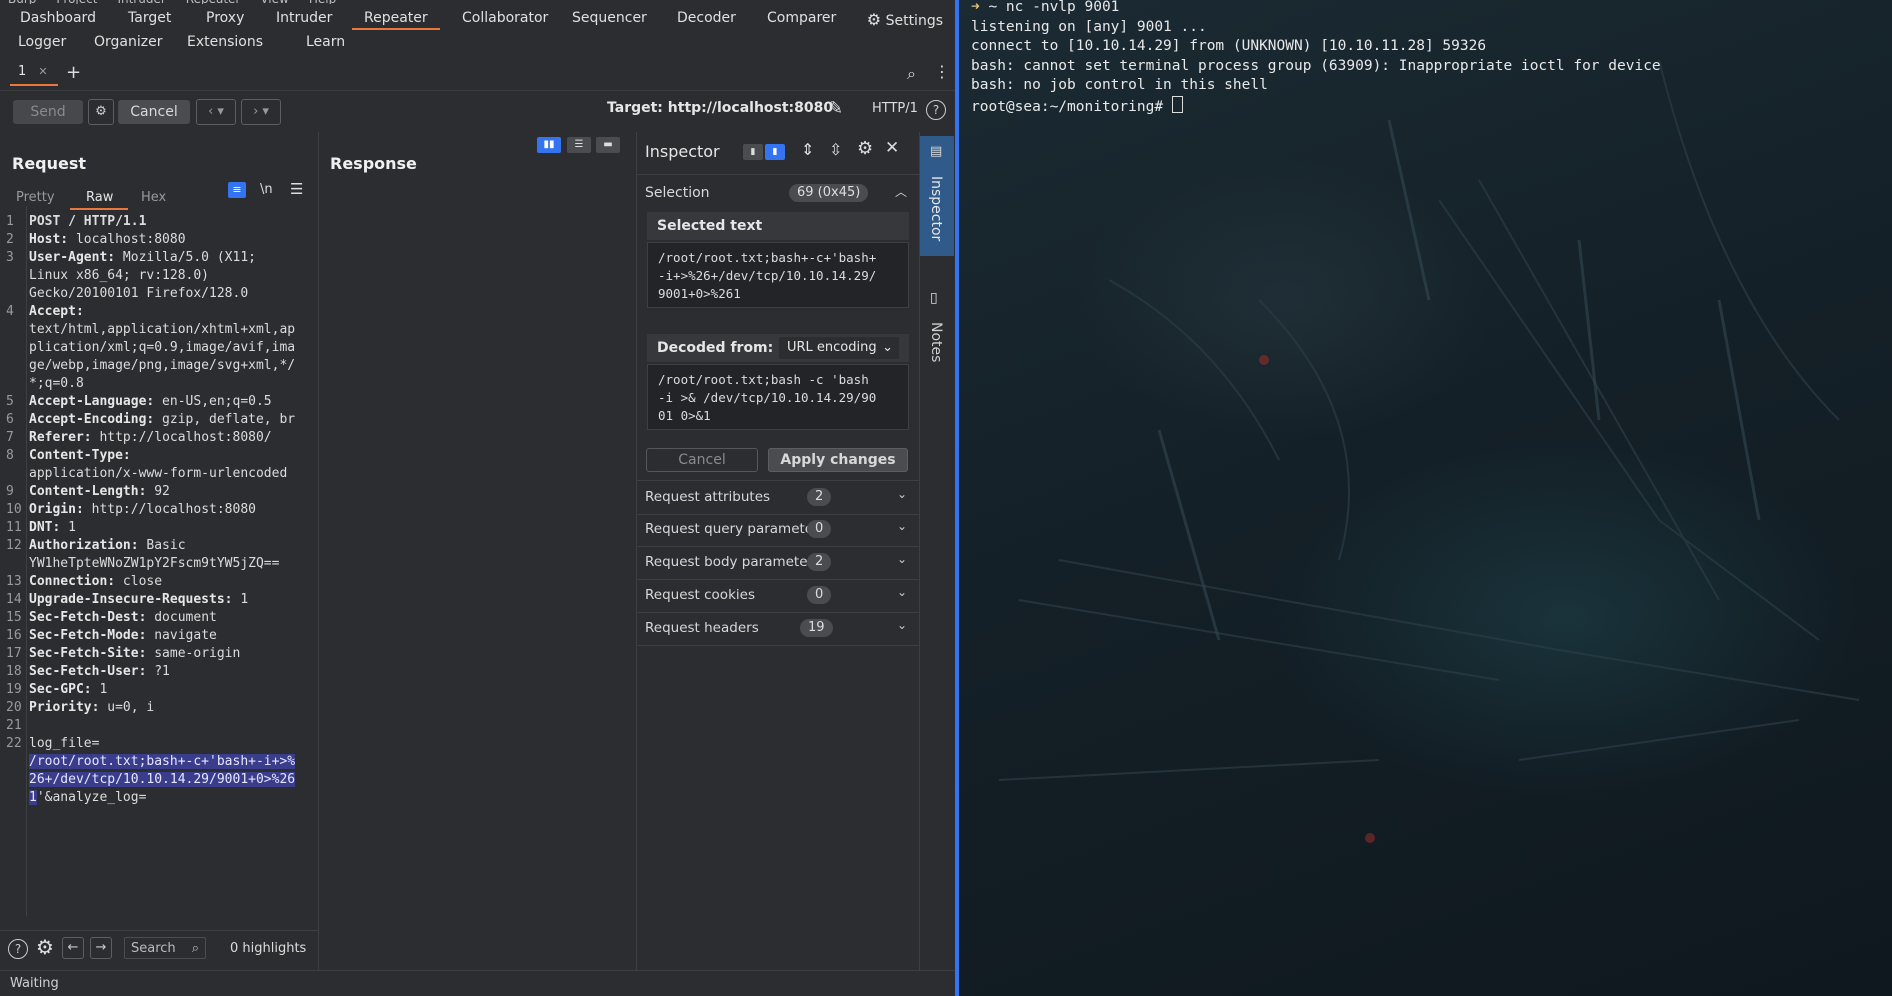 This screenshot has width=1892, height=996. I want to click on line-number: 5, so click(10, 401).